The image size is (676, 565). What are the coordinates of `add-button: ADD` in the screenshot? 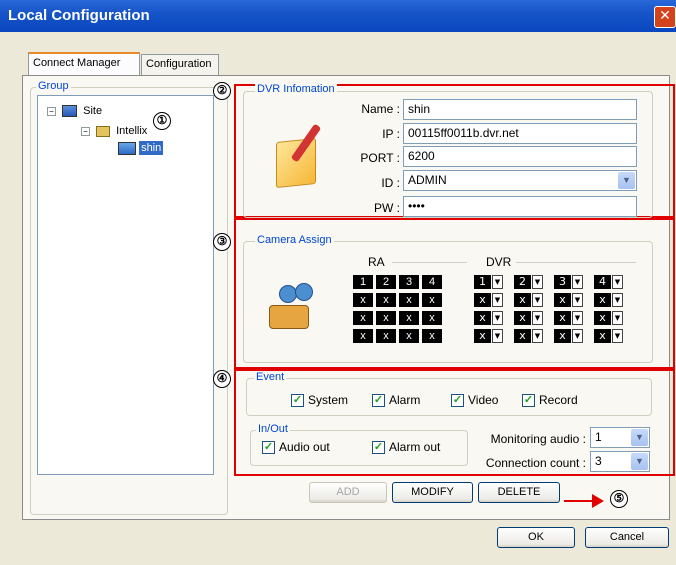 It's located at (348, 492).